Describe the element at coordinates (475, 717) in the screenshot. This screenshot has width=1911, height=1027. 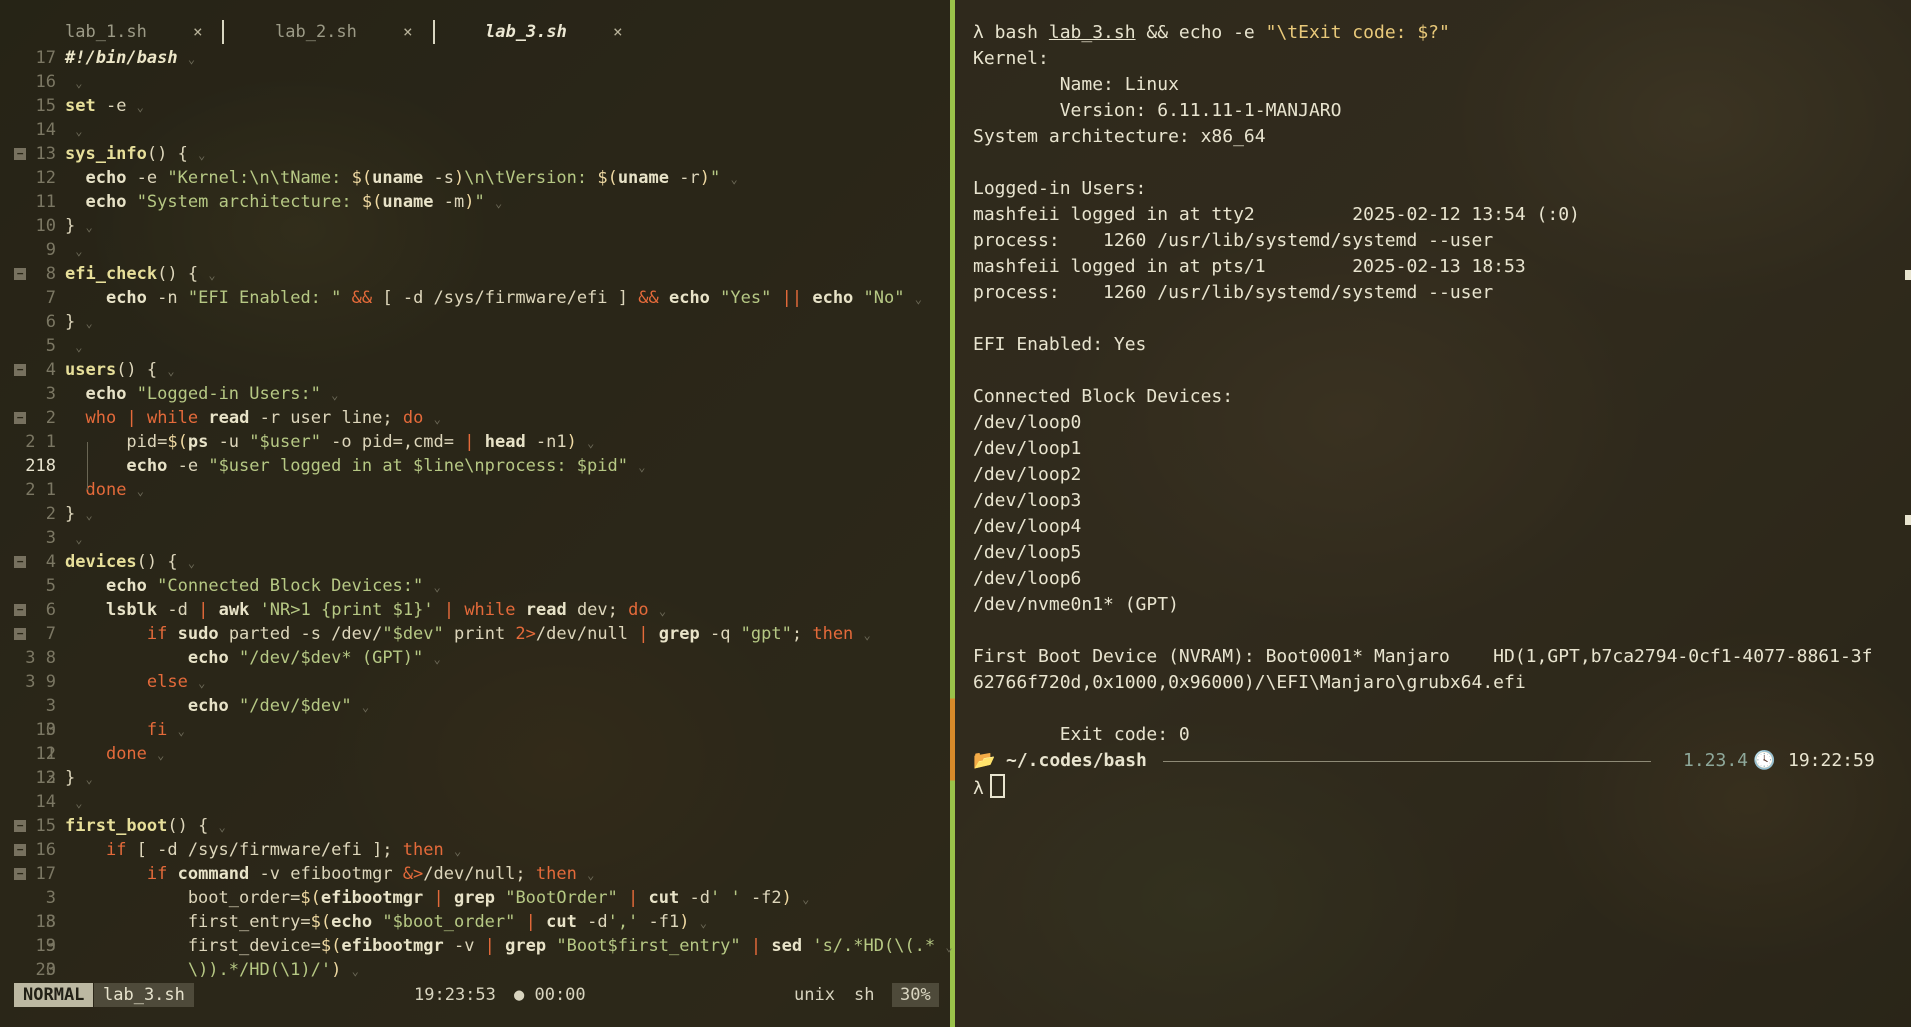
I see `code-line: 3 10 echo "/dev/$dev" ⌄` at that location.